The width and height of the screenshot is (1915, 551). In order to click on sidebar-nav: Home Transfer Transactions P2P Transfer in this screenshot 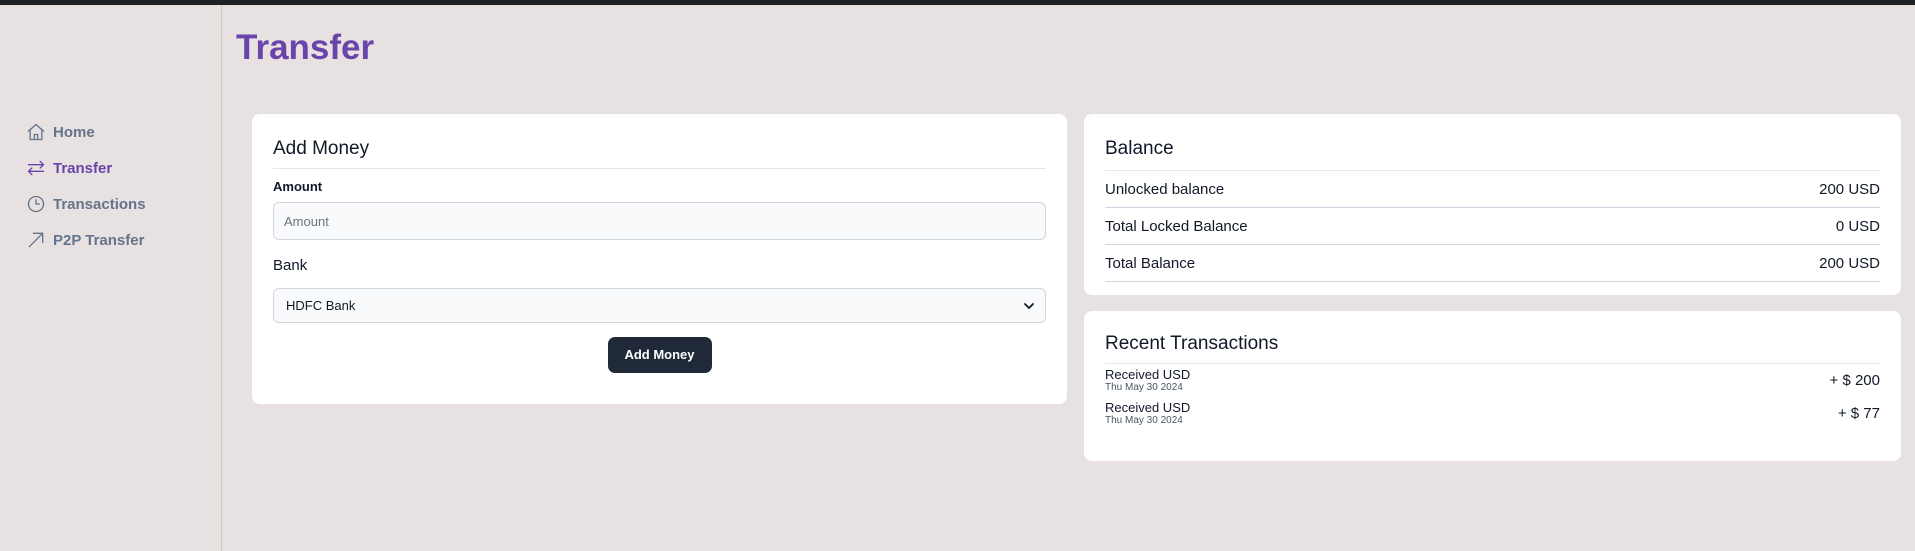, I will do `click(86, 186)`.